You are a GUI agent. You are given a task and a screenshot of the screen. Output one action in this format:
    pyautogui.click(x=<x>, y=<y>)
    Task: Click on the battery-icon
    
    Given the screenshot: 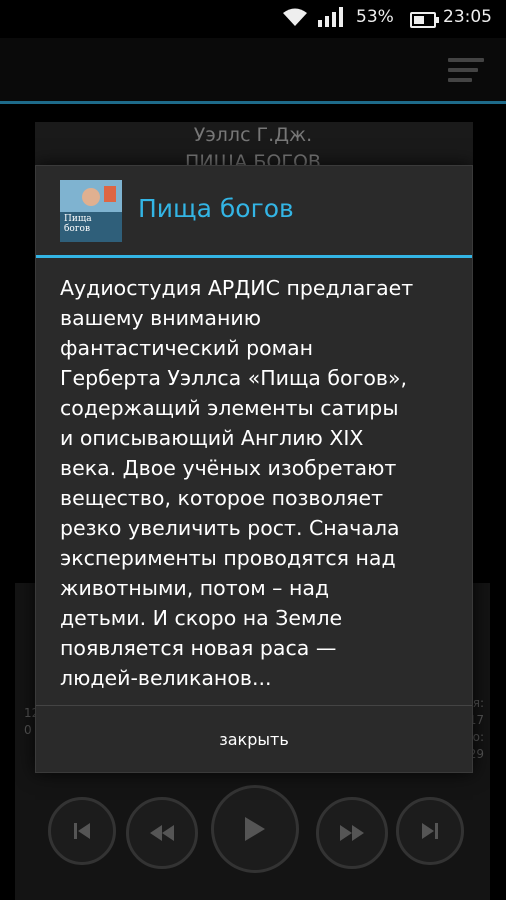 What is the action you would take?
    pyautogui.click(x=424, y=20)
    